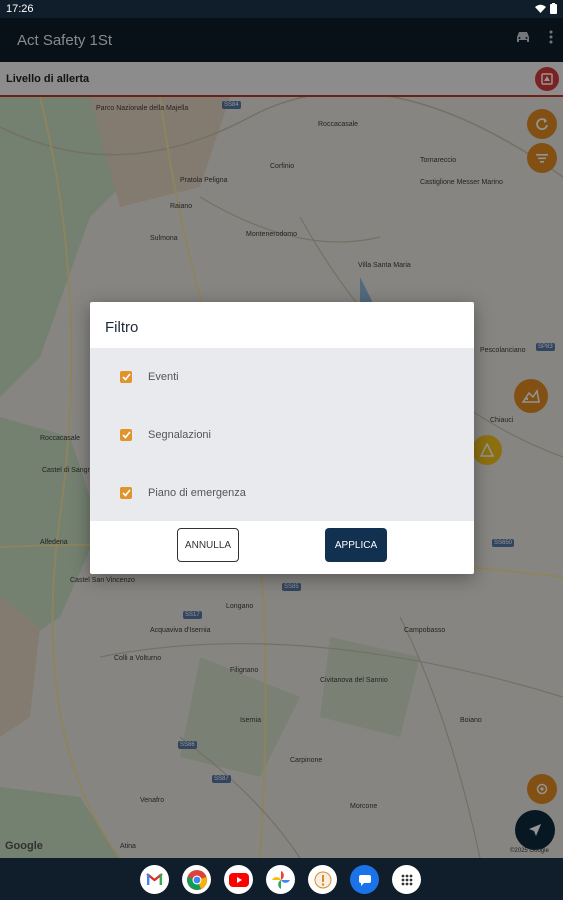 The image size is (563, 900). What do you see at coordinates (122, 327) in the screenshot?
I see `dialog-title: Filtro` at bounding box center [122, 327].